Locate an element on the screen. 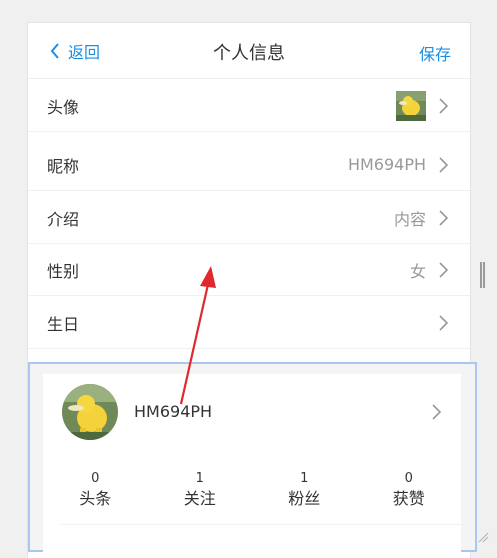 Image resolution: width=497 pixels, height=558 pixels. page-title: 个人信息 is located at coordinates (249, 53).